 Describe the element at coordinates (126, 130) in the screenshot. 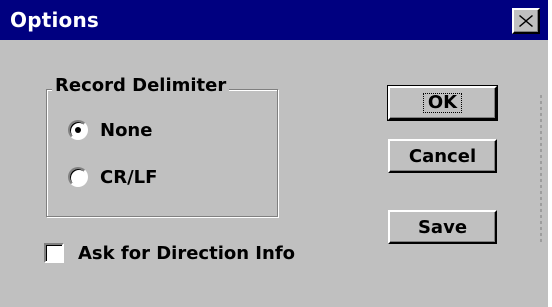

I see `radio-label-none: None` at that location.